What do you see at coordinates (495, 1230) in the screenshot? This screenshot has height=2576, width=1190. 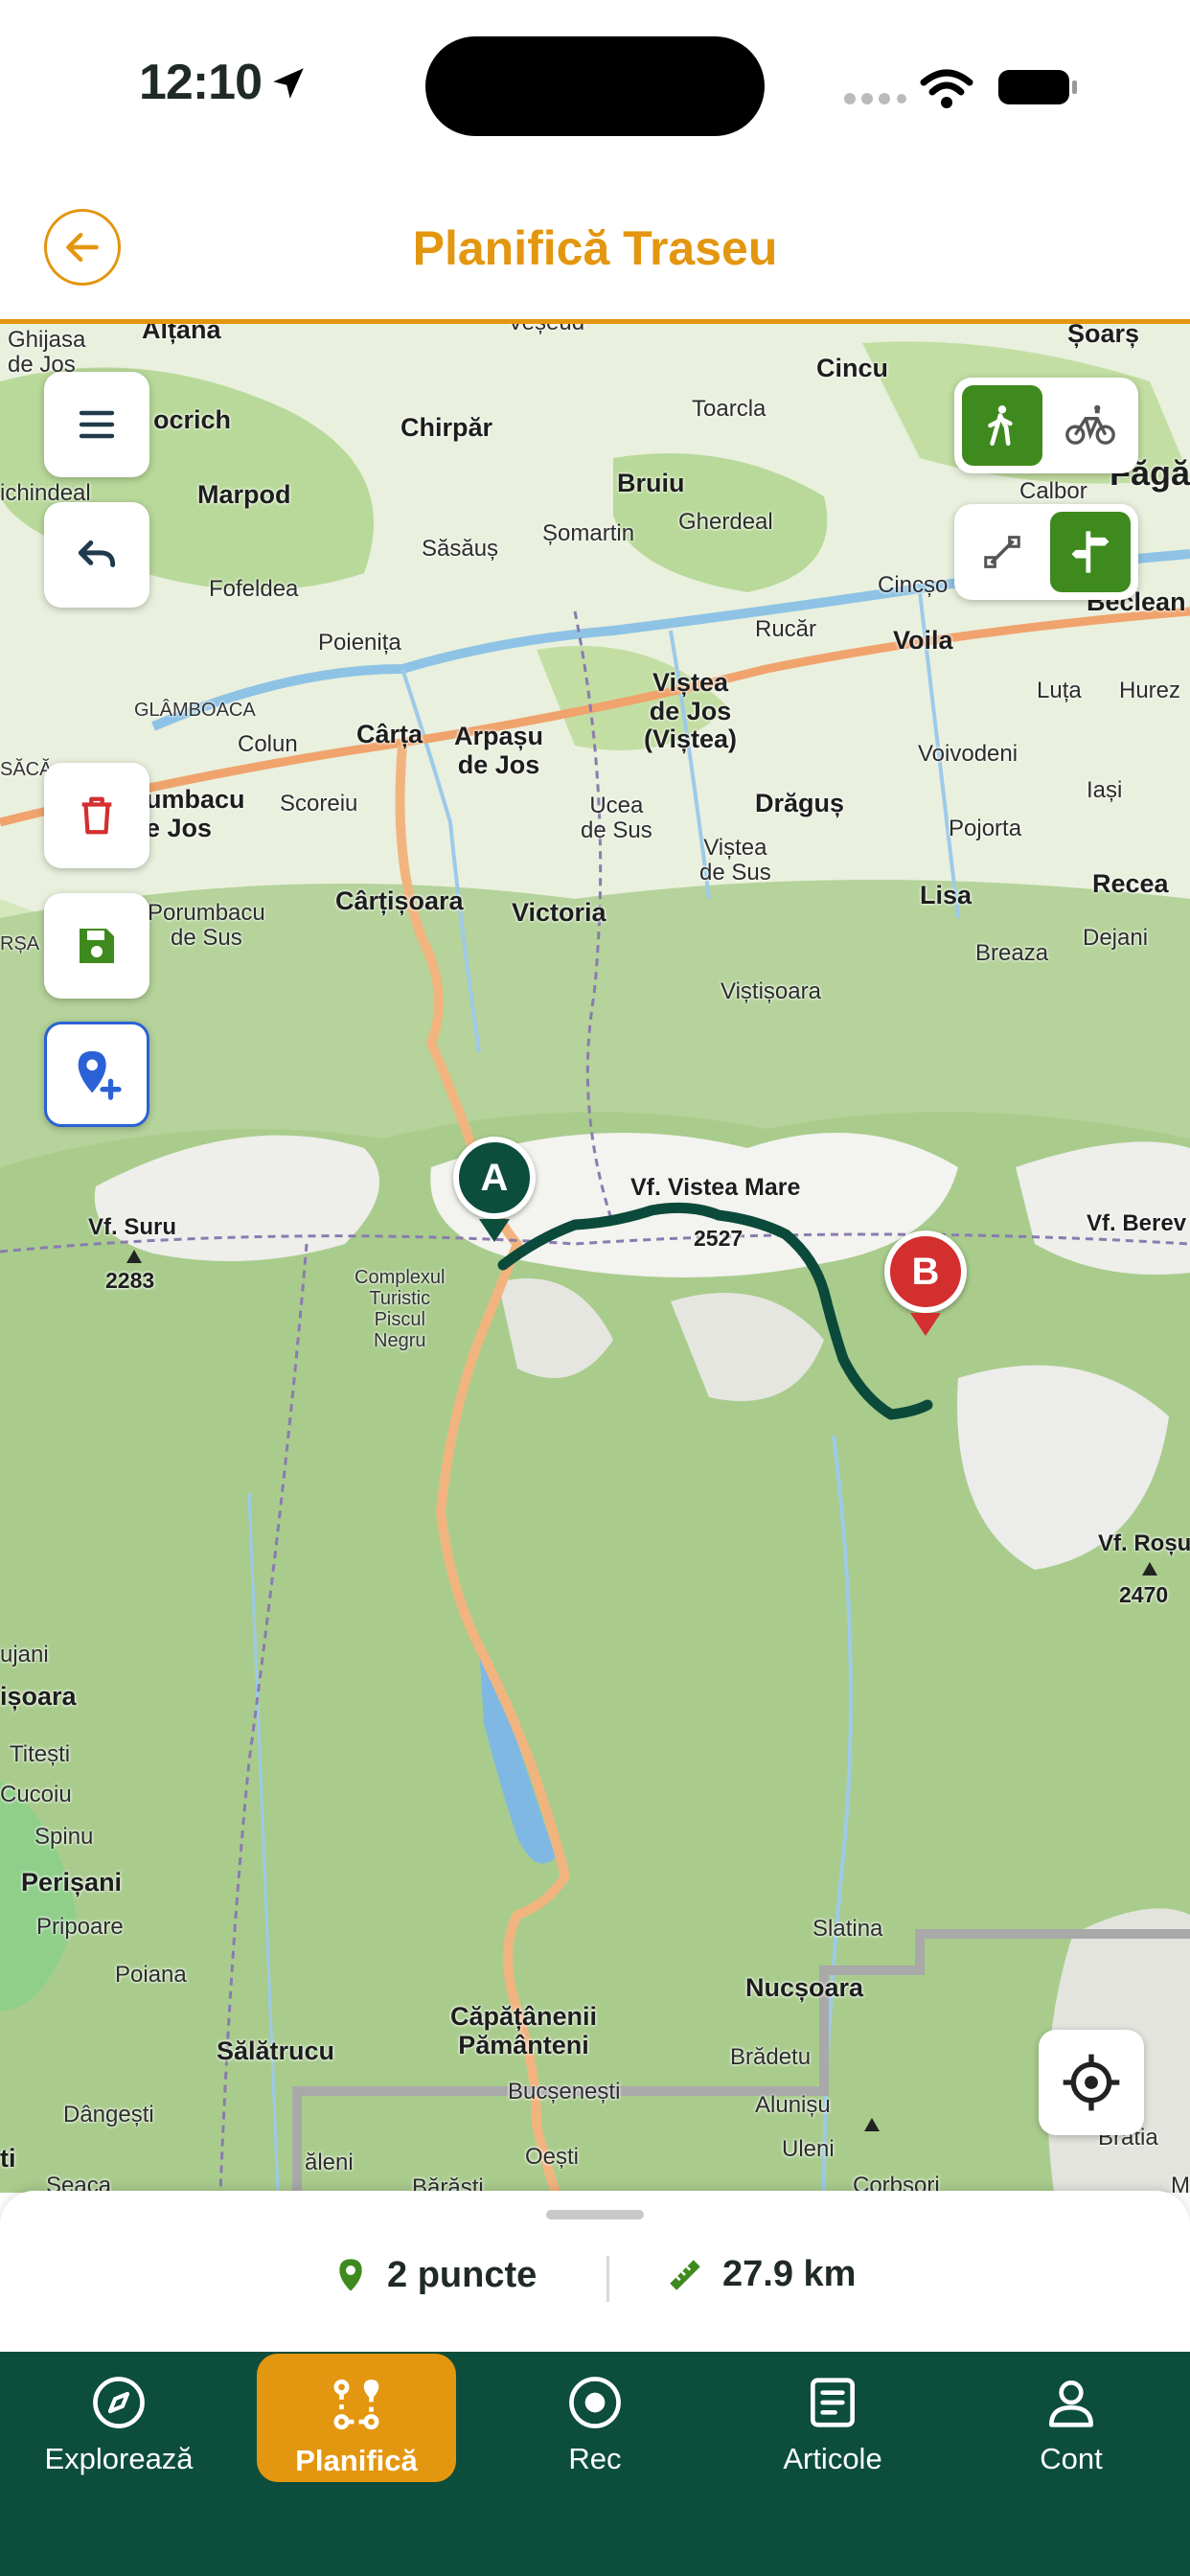 I see `route-start-marker-tail` at bounding box center [495, 1230].